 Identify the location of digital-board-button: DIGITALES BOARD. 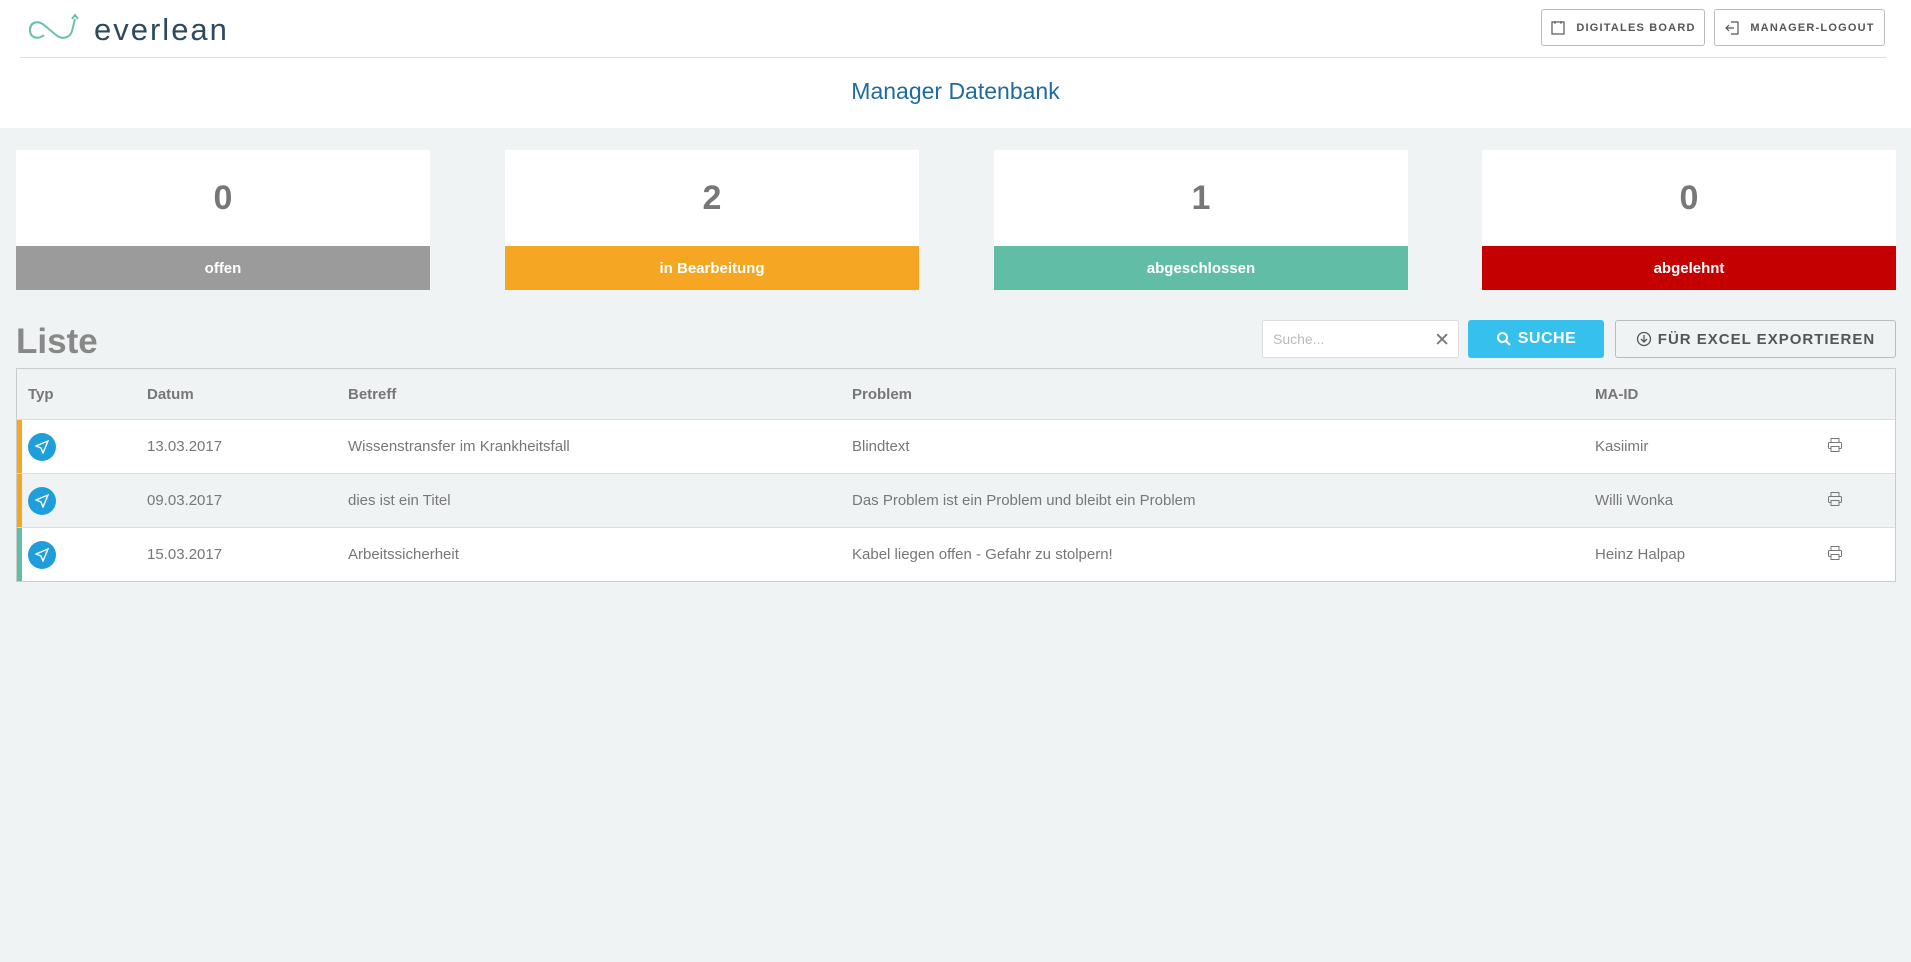
(1623, 27).